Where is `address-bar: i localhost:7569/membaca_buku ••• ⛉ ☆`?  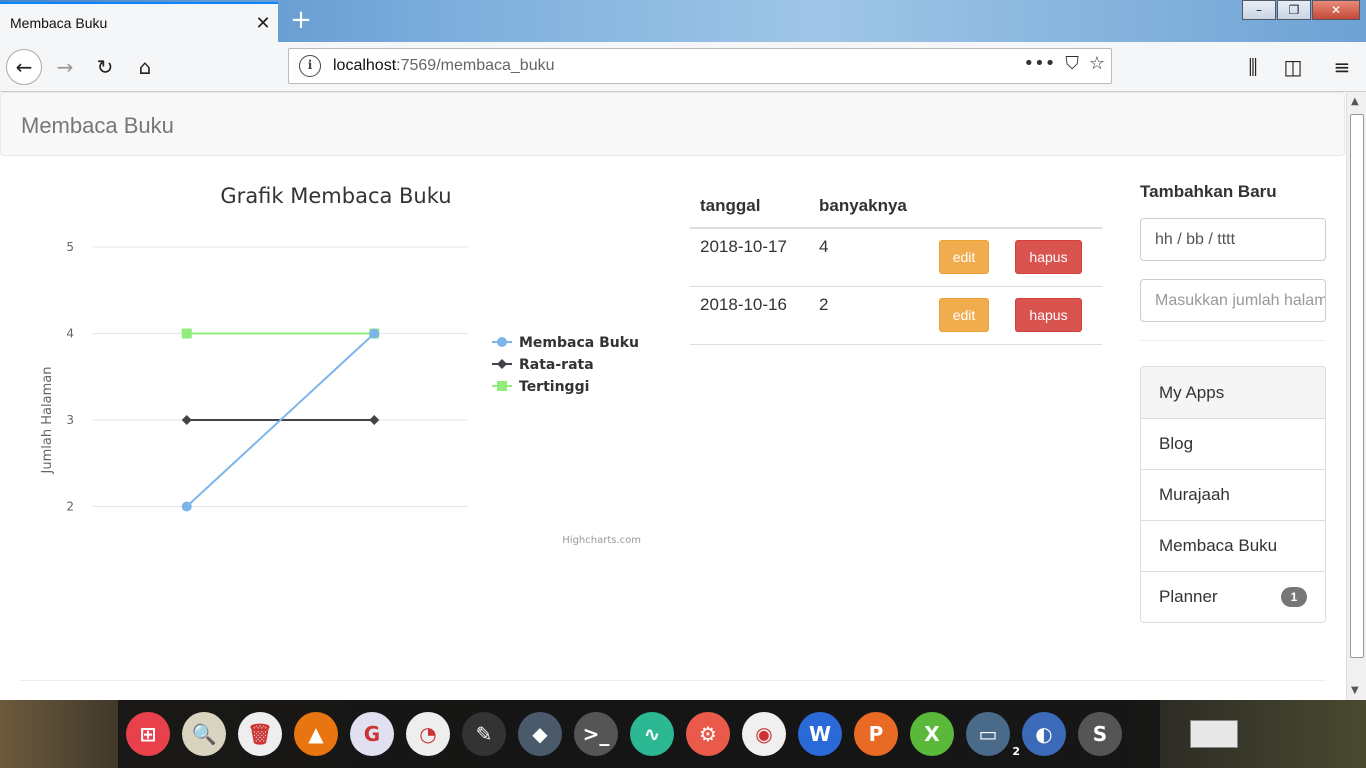 address-bar: i localhost:7569/membaca_buku ••• ⛉ ☆ is located at coordinates (700, 66).